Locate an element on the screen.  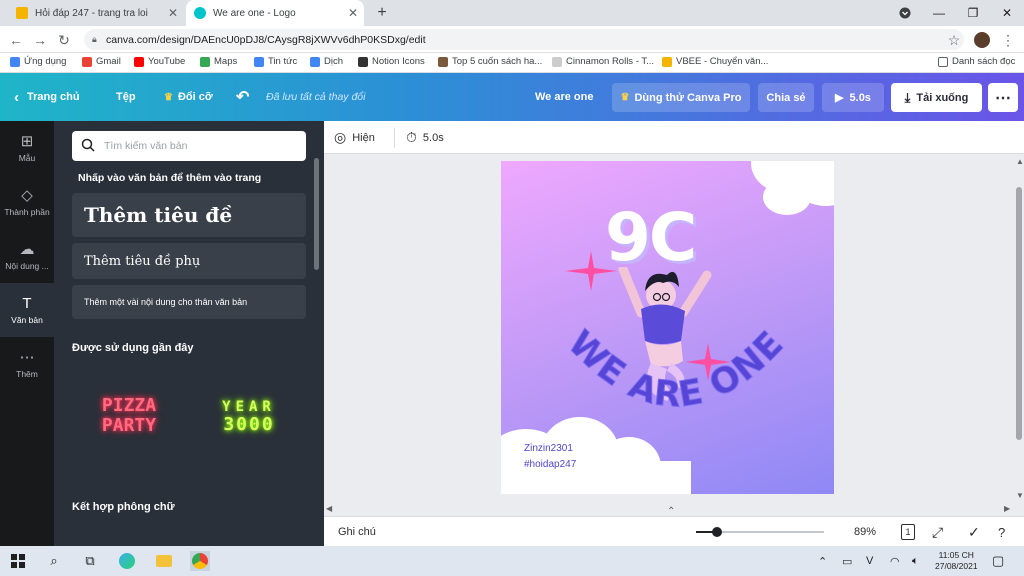
chrome-icon is located at coordinates (200, 561).